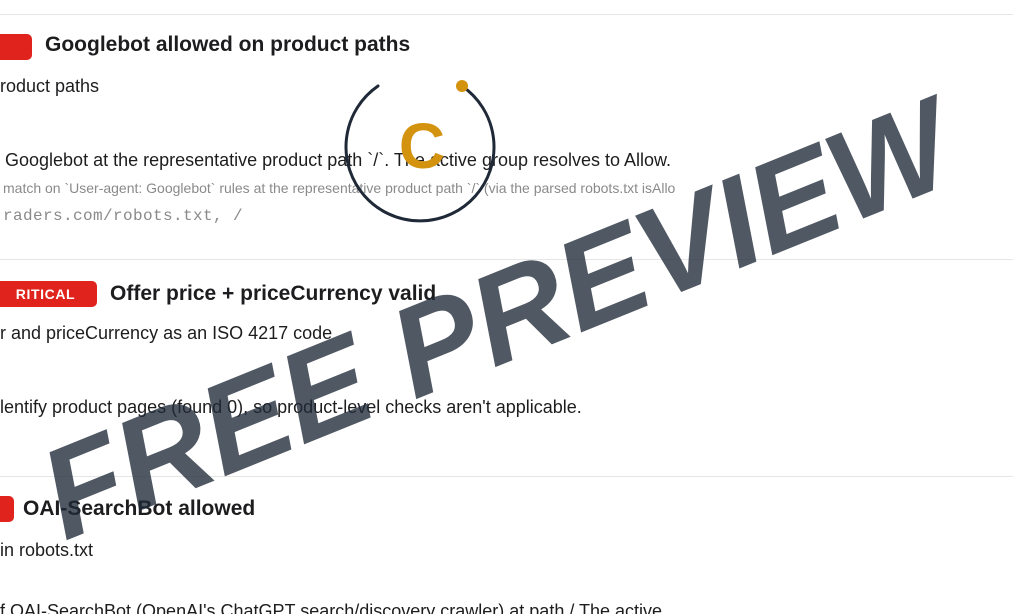 The width and height of the screenshot is (1013, 614). Describe the element at coordinates (422, 146) in the screenshot. I see `logo-letter: C` at that location.